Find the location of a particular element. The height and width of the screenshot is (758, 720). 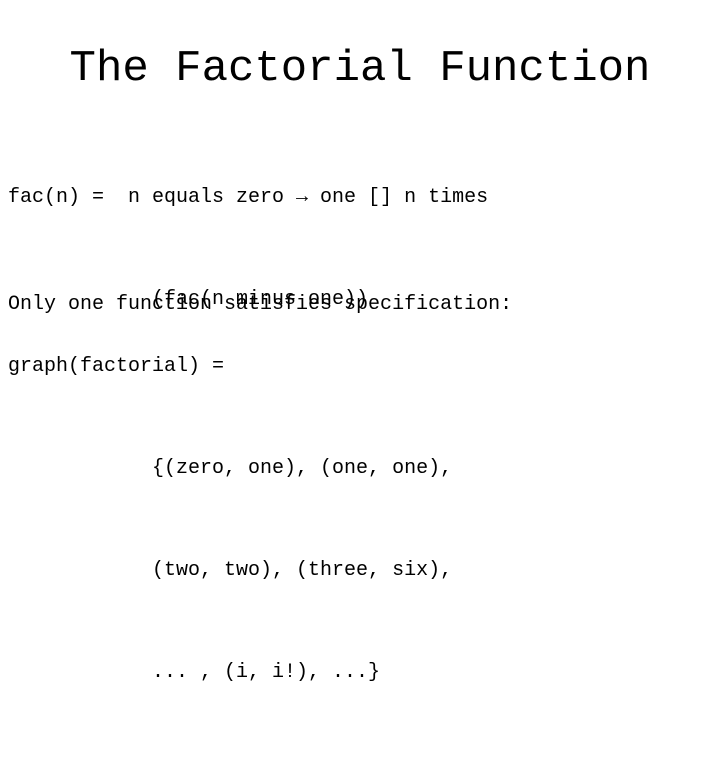

graph-line-2: {(zero, one), (one, one), is located at coordinates (230, 468).